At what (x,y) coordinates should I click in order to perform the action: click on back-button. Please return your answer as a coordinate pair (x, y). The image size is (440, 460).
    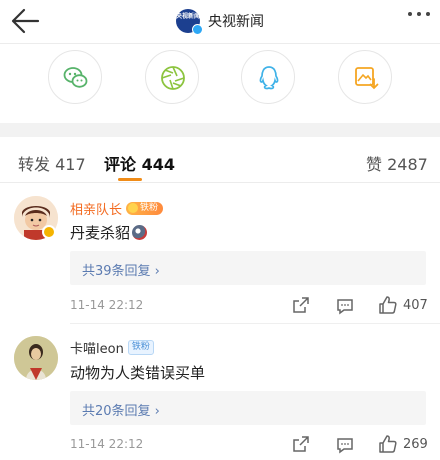
    Looking at the image, I should click on (26, 21).